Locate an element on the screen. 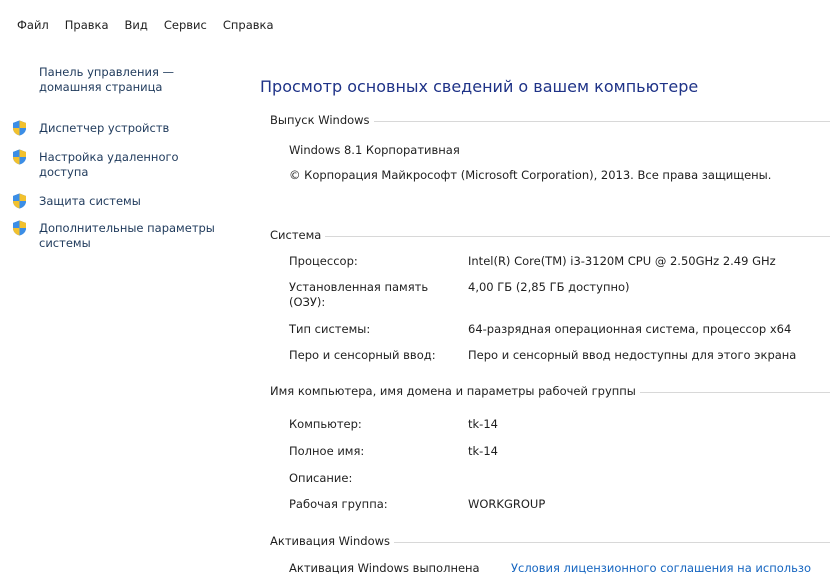  sidebar-item-remote-settings: Настройка удаленного доступа is located at coordinates (120, 164).